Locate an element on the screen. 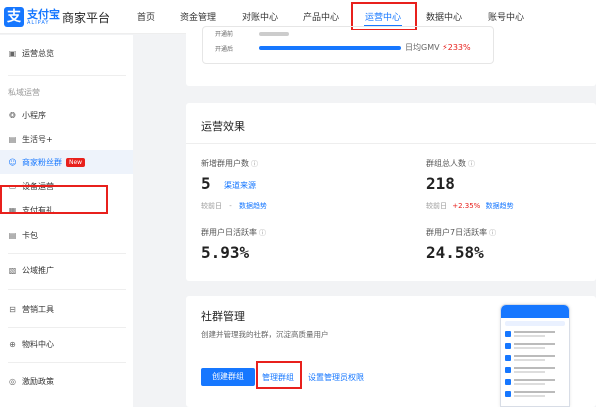 This screenshot has height=407, width=596. total-members-value: 218 is located at coordinates (440, 183).